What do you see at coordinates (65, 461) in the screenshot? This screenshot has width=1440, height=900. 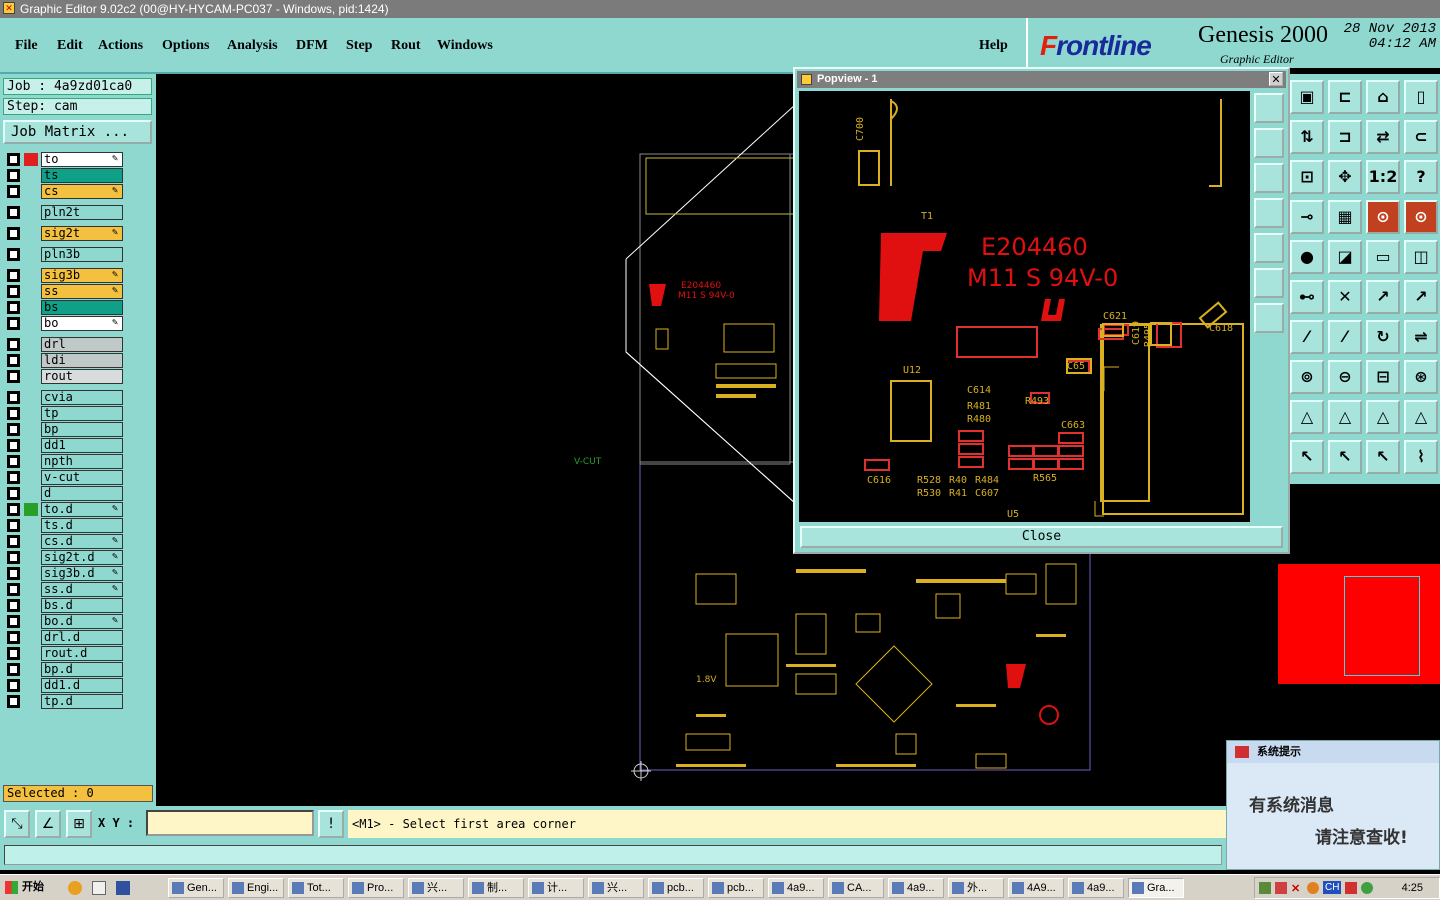 I see `layer-row-npth: npth` at bounding box center [65, 461].